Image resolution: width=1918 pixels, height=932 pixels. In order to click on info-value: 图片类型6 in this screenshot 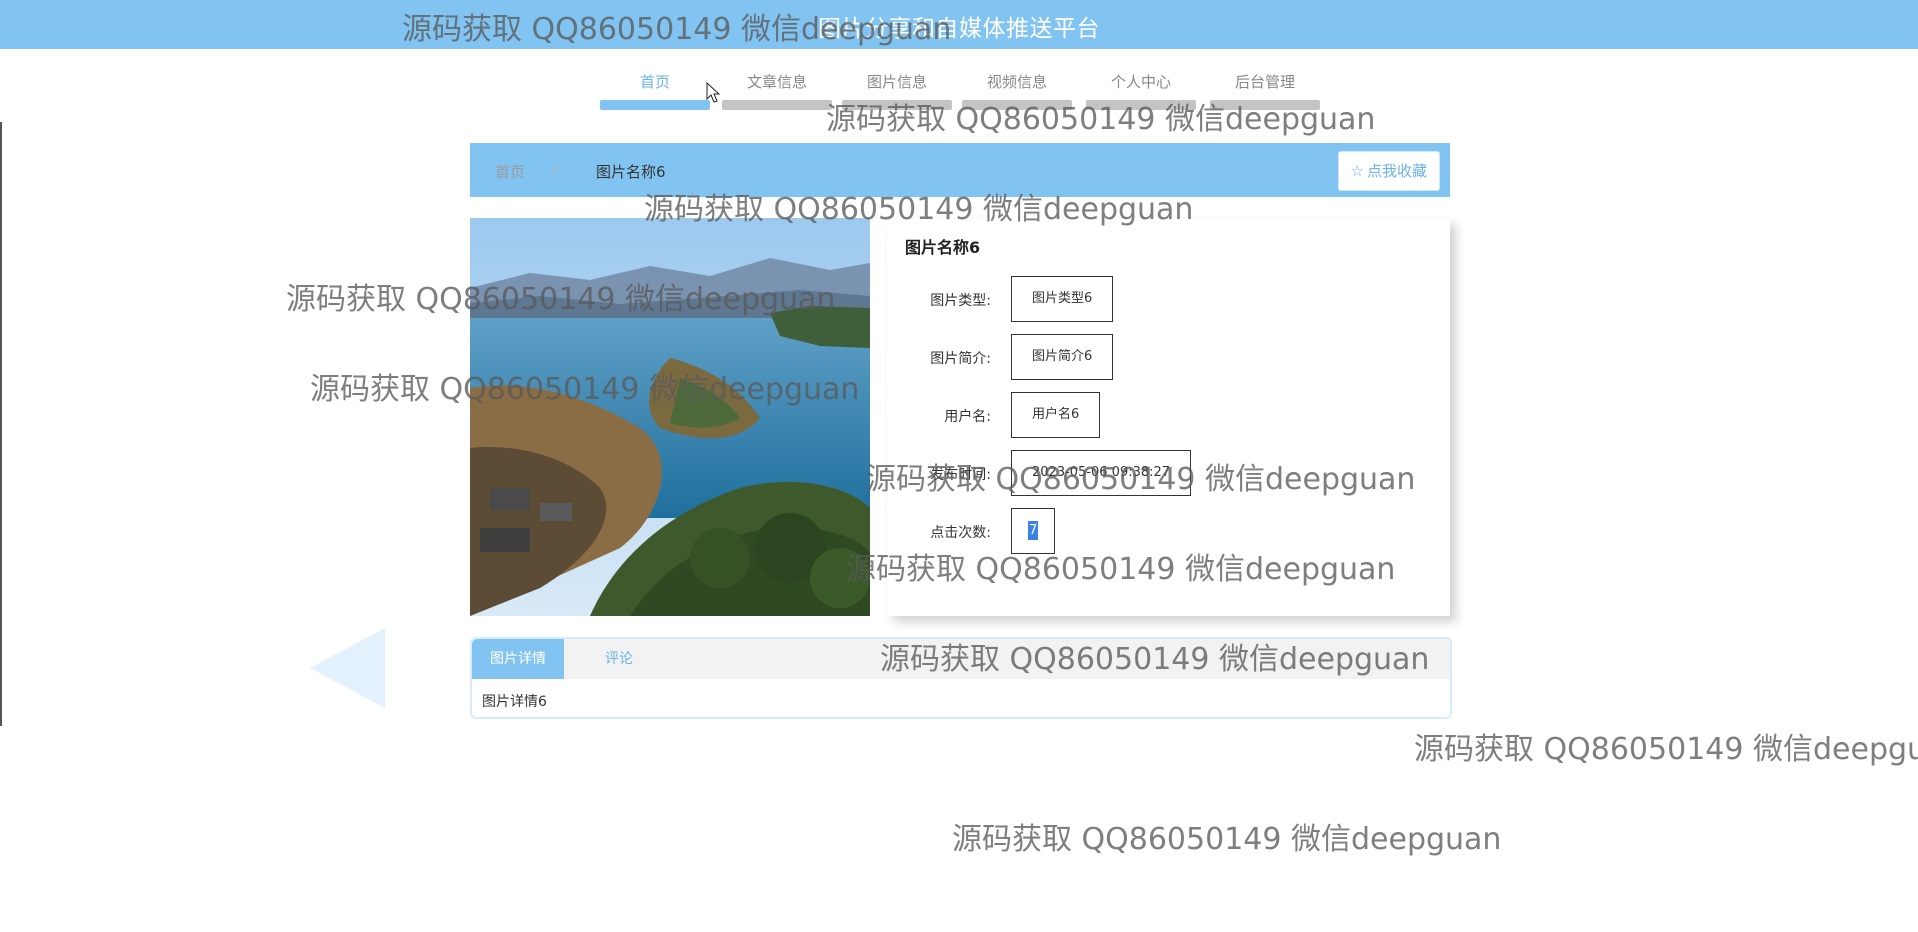, I will do `click(1062, 299)`.